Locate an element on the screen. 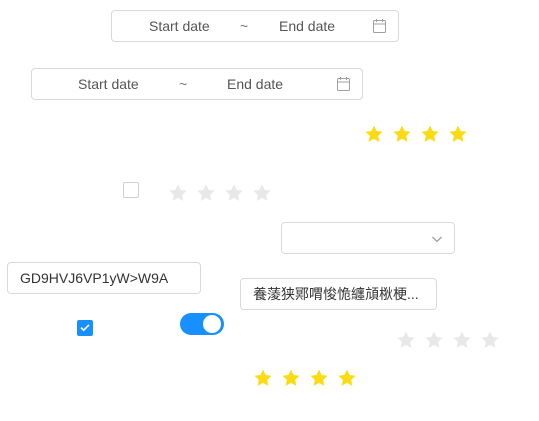  checkbox-checked is located at coordinates (85, 328).